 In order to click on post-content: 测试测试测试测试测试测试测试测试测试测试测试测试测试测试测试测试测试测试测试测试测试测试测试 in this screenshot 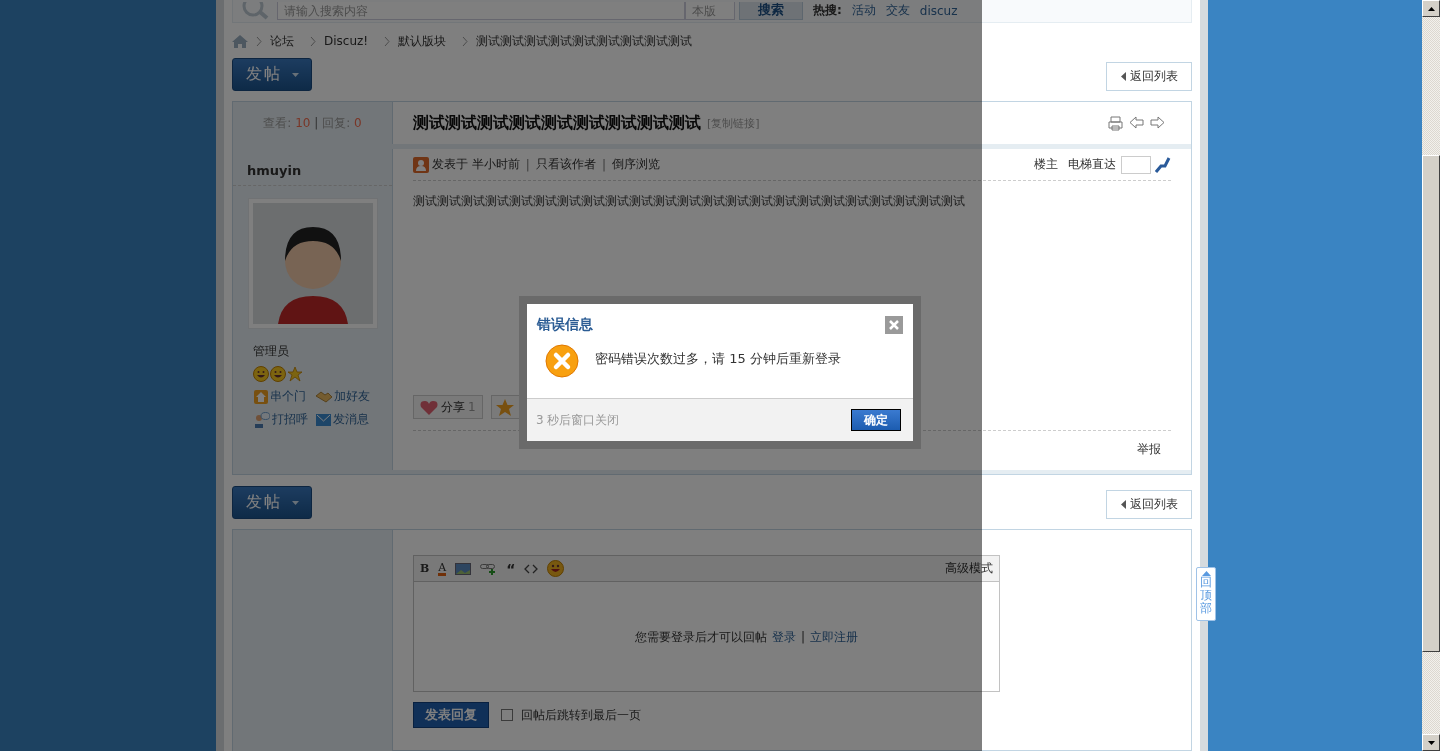, I will do `click(689, 201)`.